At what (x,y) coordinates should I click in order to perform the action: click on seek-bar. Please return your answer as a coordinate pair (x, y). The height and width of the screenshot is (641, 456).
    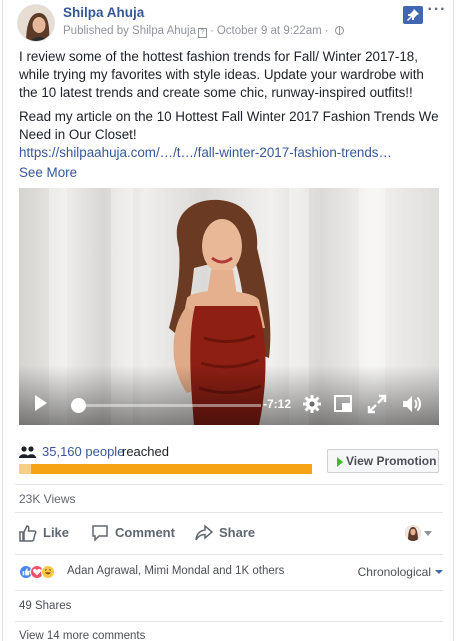
    Looking at the image, I should click on (168, 405).